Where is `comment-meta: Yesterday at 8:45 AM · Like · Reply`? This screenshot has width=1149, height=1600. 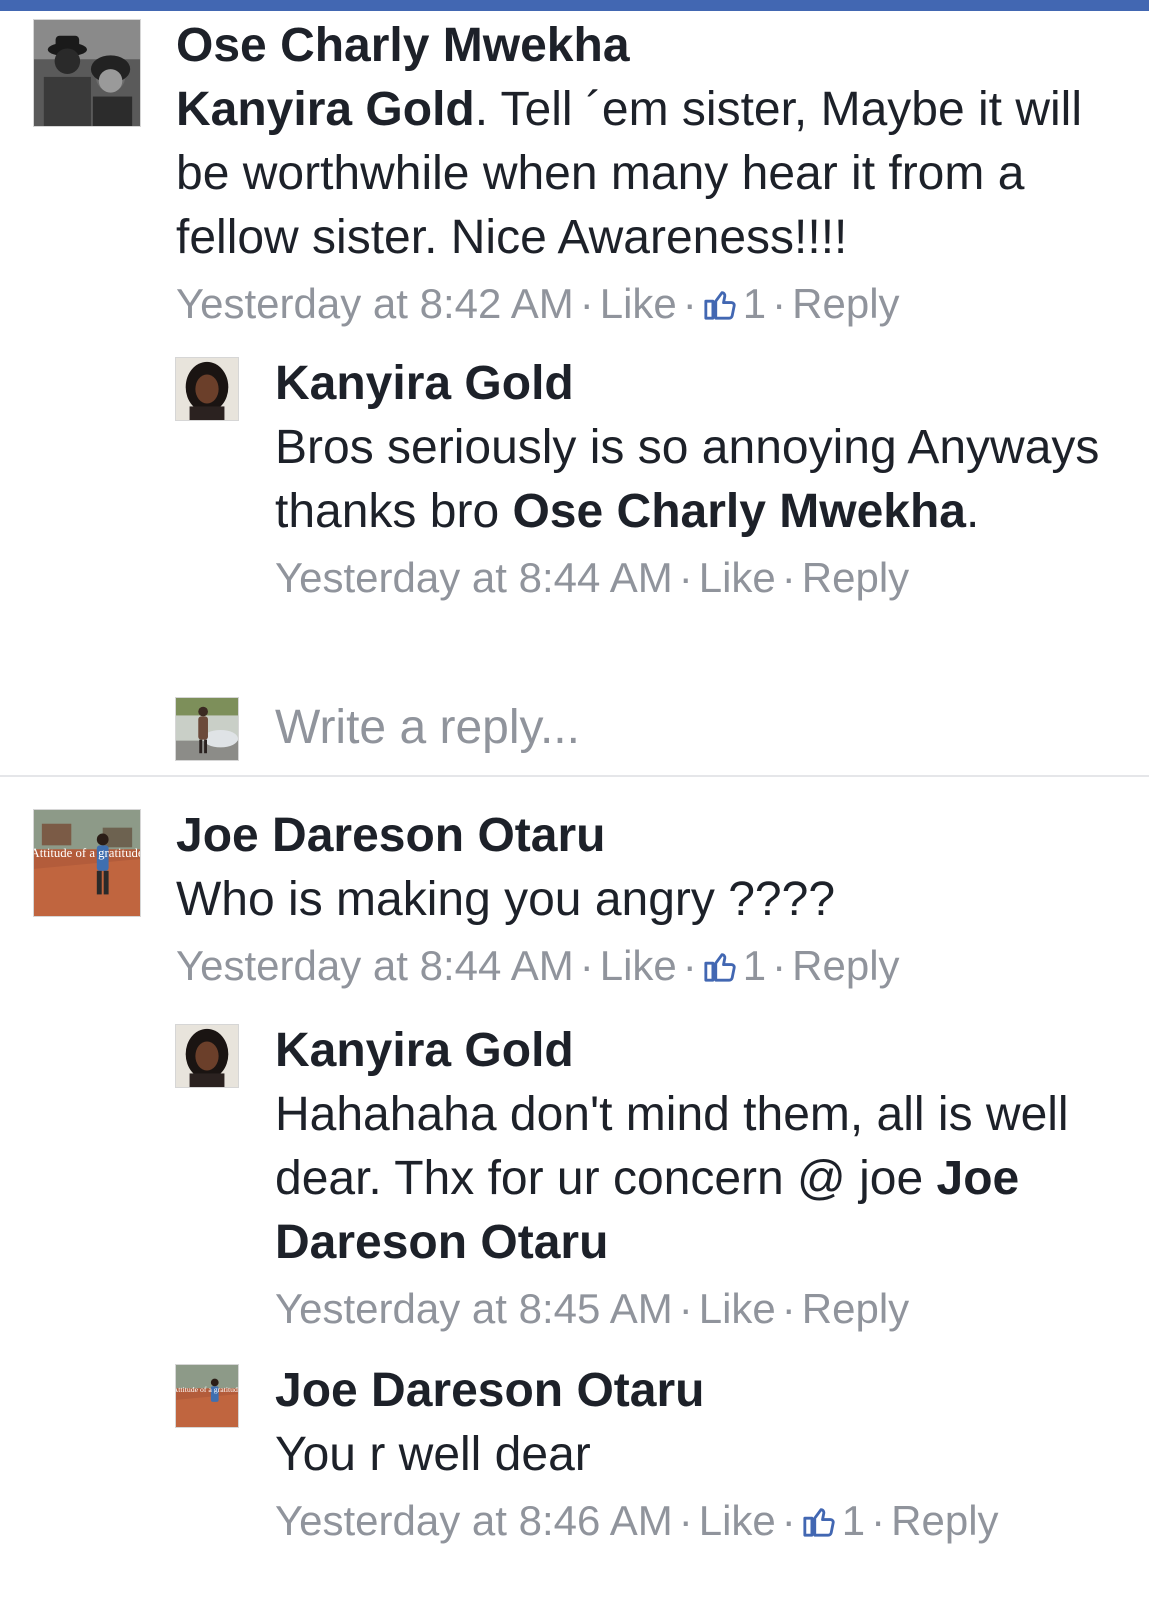
comment-meta: Yesterday at 8:45 AM · Like · Reply is located at coordinates (592, 1308).